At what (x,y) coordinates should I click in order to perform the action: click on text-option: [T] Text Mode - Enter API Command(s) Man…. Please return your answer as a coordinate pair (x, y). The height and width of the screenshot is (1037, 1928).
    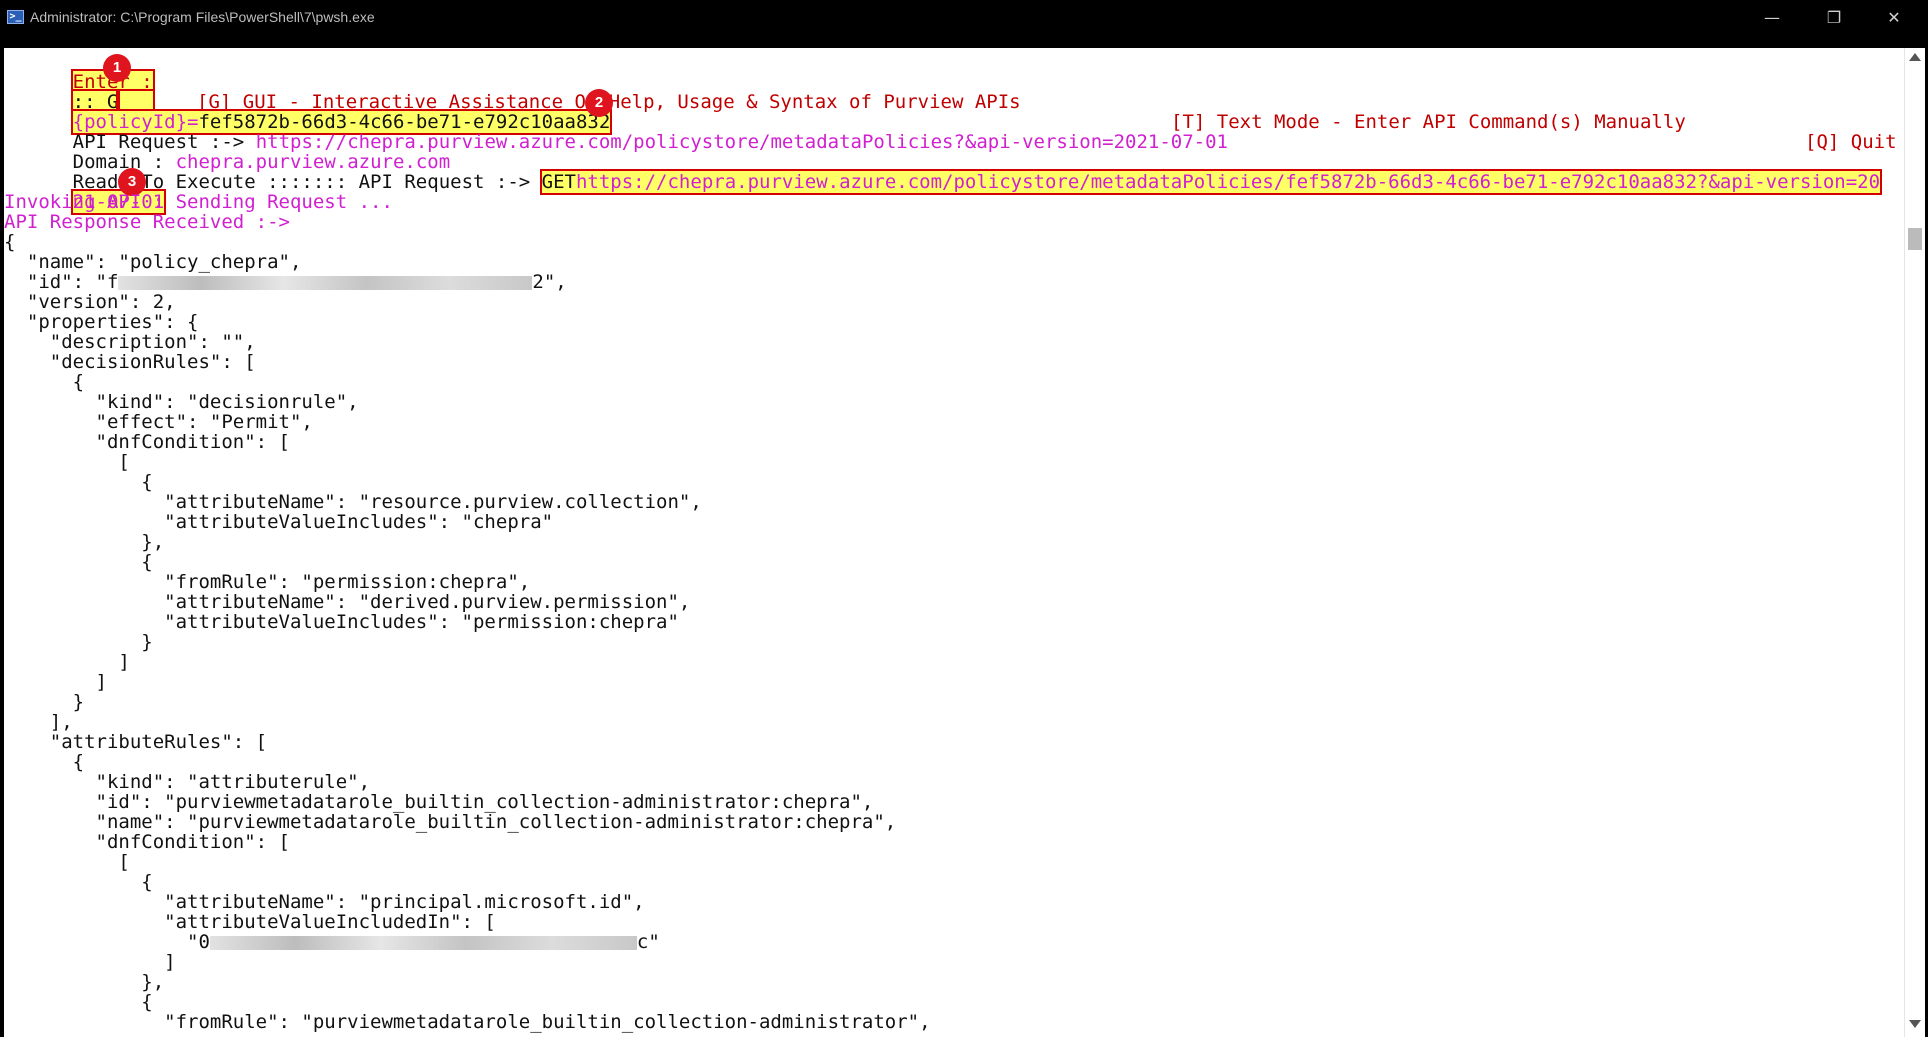
    Looking at the image, I should click on (1428, 122).